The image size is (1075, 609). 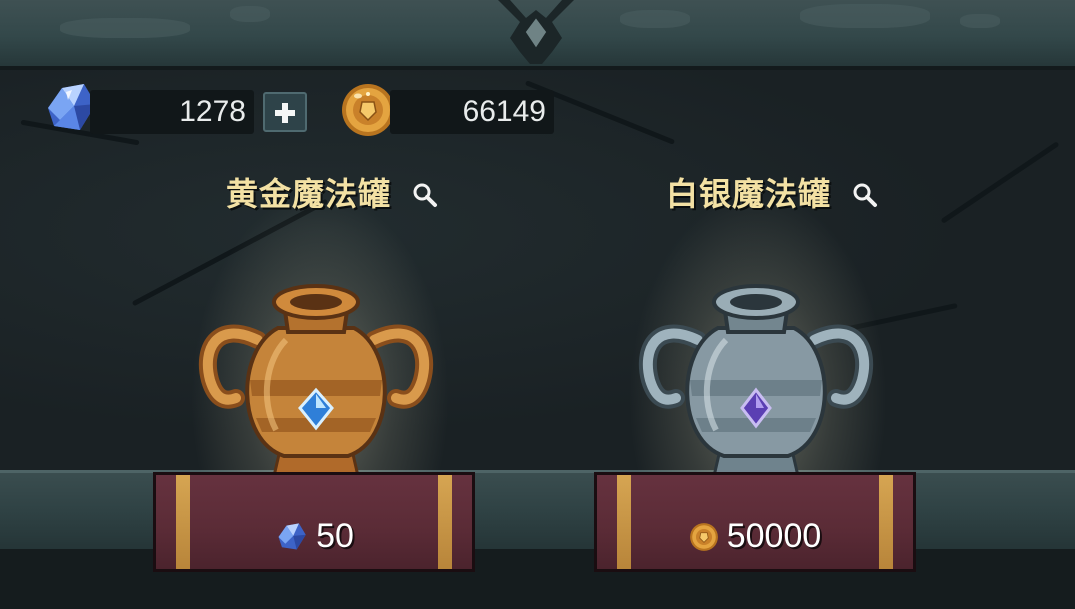 I want to click on golden-jar-info-search-icon, so click(x=425, y=195).